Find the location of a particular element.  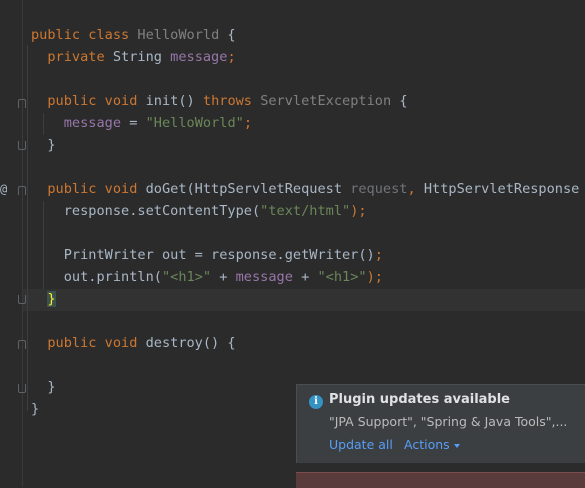

code-token: response.setContentType( is located at coordinates (146, 211).